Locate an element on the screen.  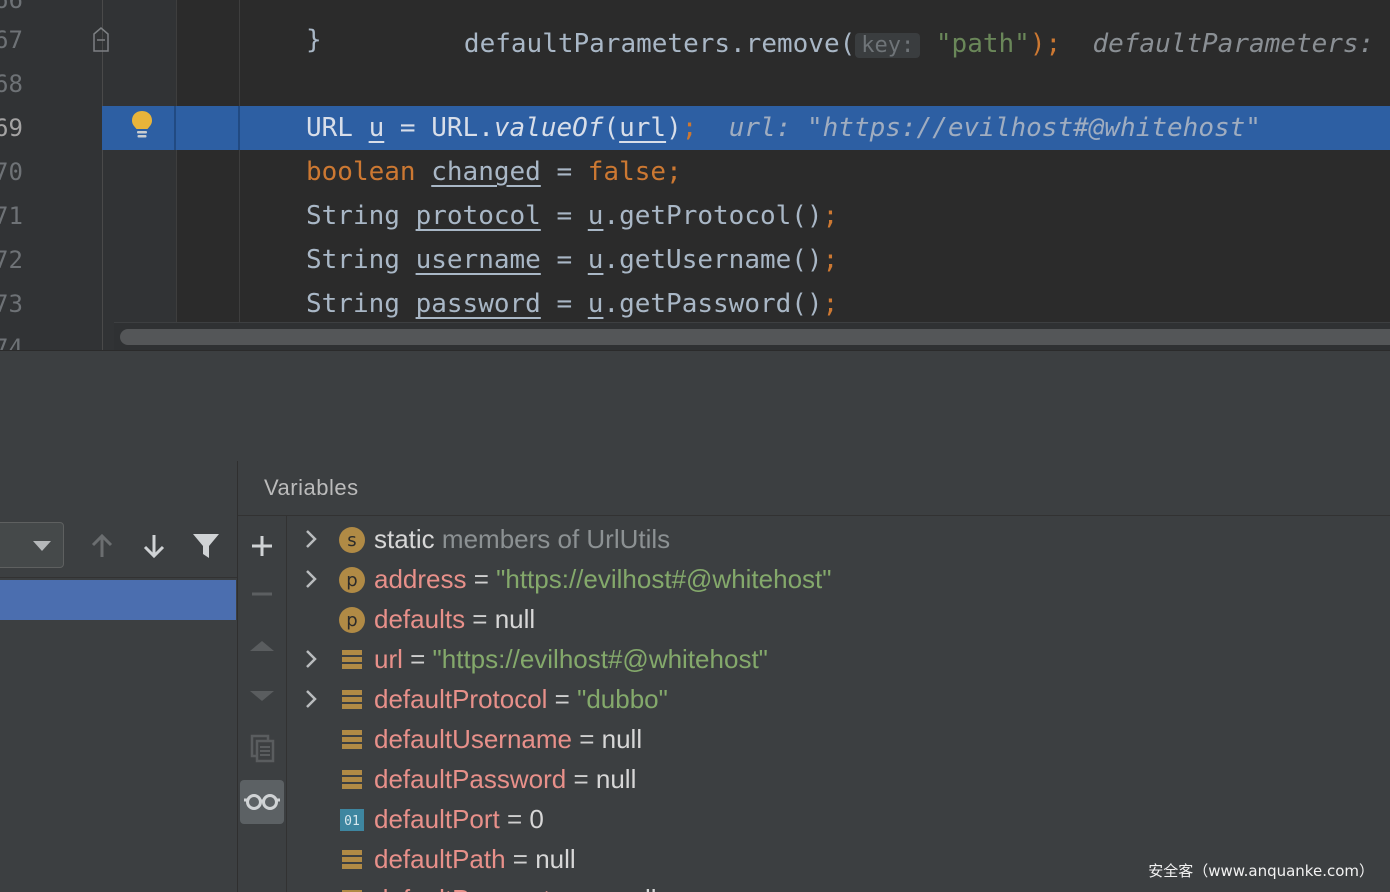
variable-row: defaultUsername = null is located at coordinates (838, 739).